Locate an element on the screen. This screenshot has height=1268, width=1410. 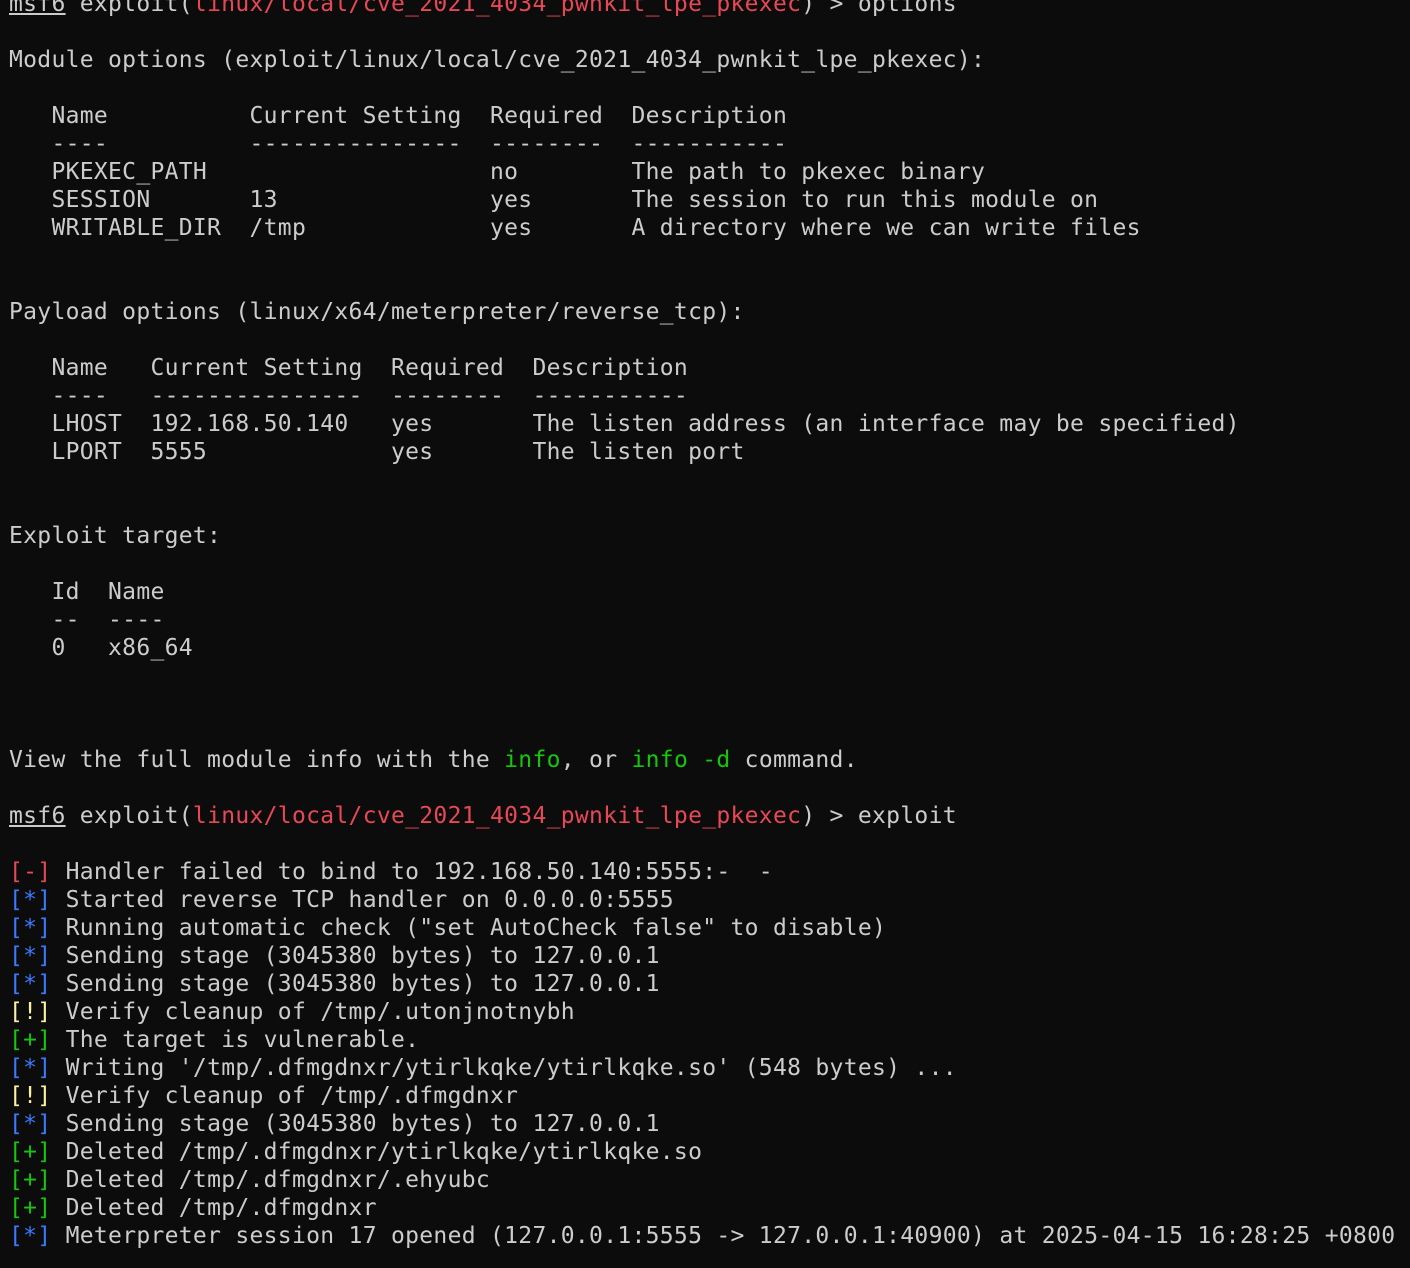
status-message-line: [+] Deleted /tmp/.dfmgdnxr/.ehyubc is located at coordinates (702, 1180).